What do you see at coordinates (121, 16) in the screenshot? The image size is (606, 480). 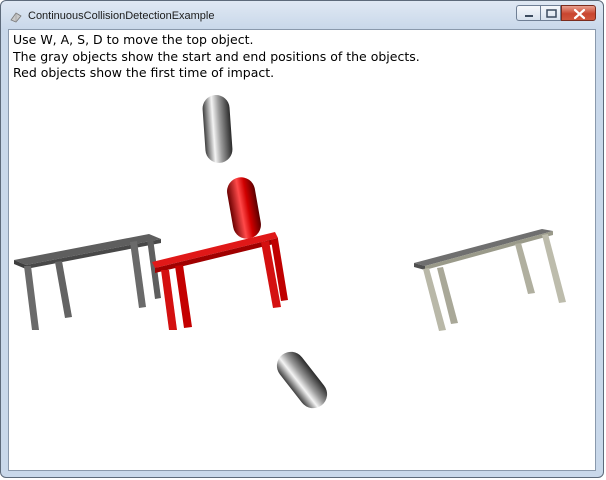 I see `window-title: ContinuousCollisionDetectionExample` at bounding box center [121, 16].